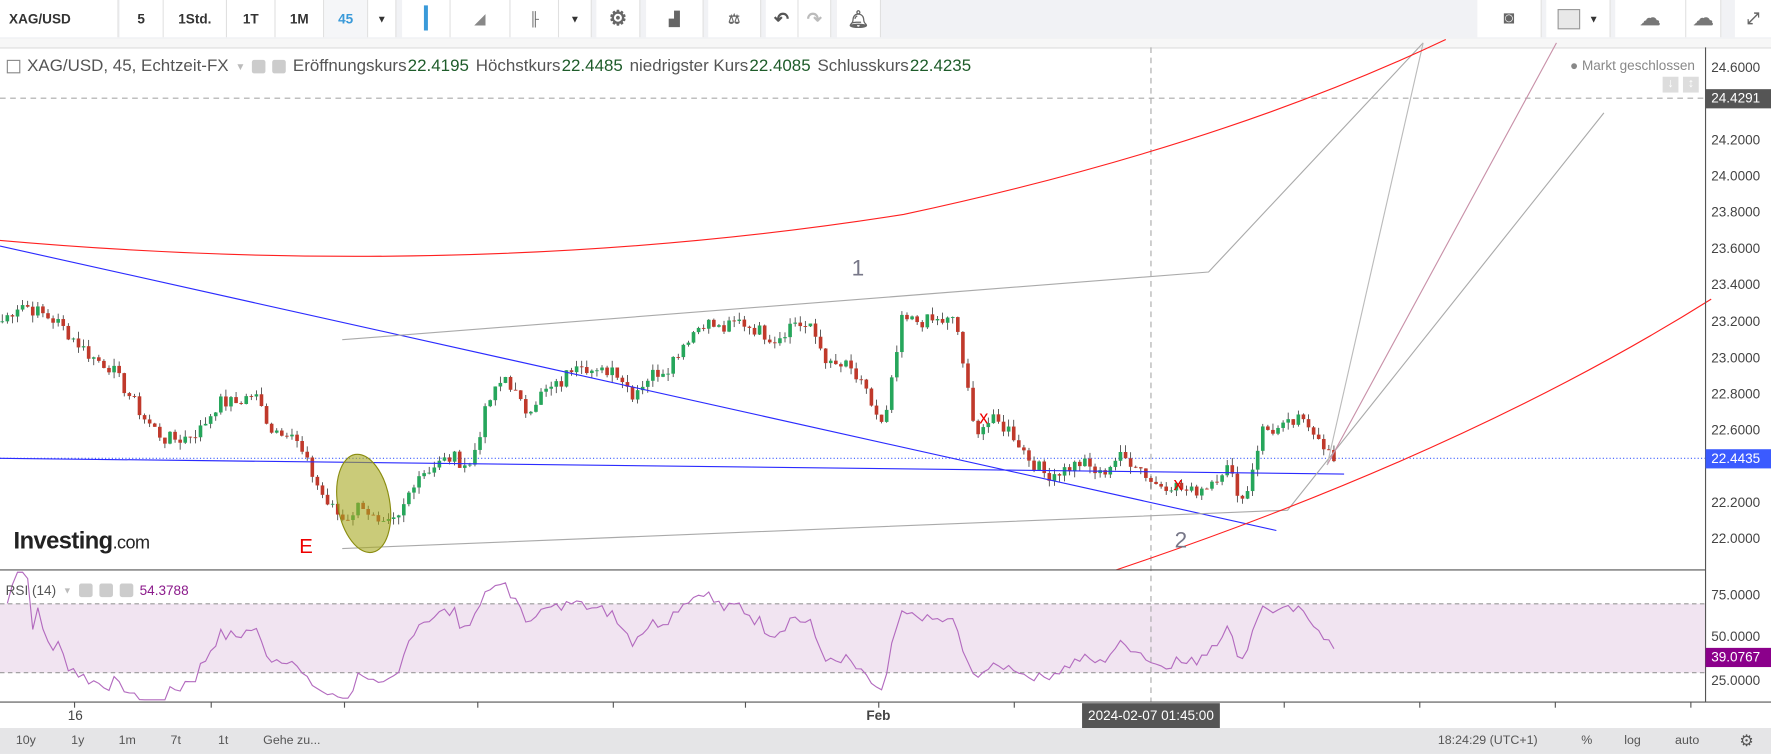  I want to click on chart-title: XAG/USD, 45, Echtzeit-FX, so click(127, 65).